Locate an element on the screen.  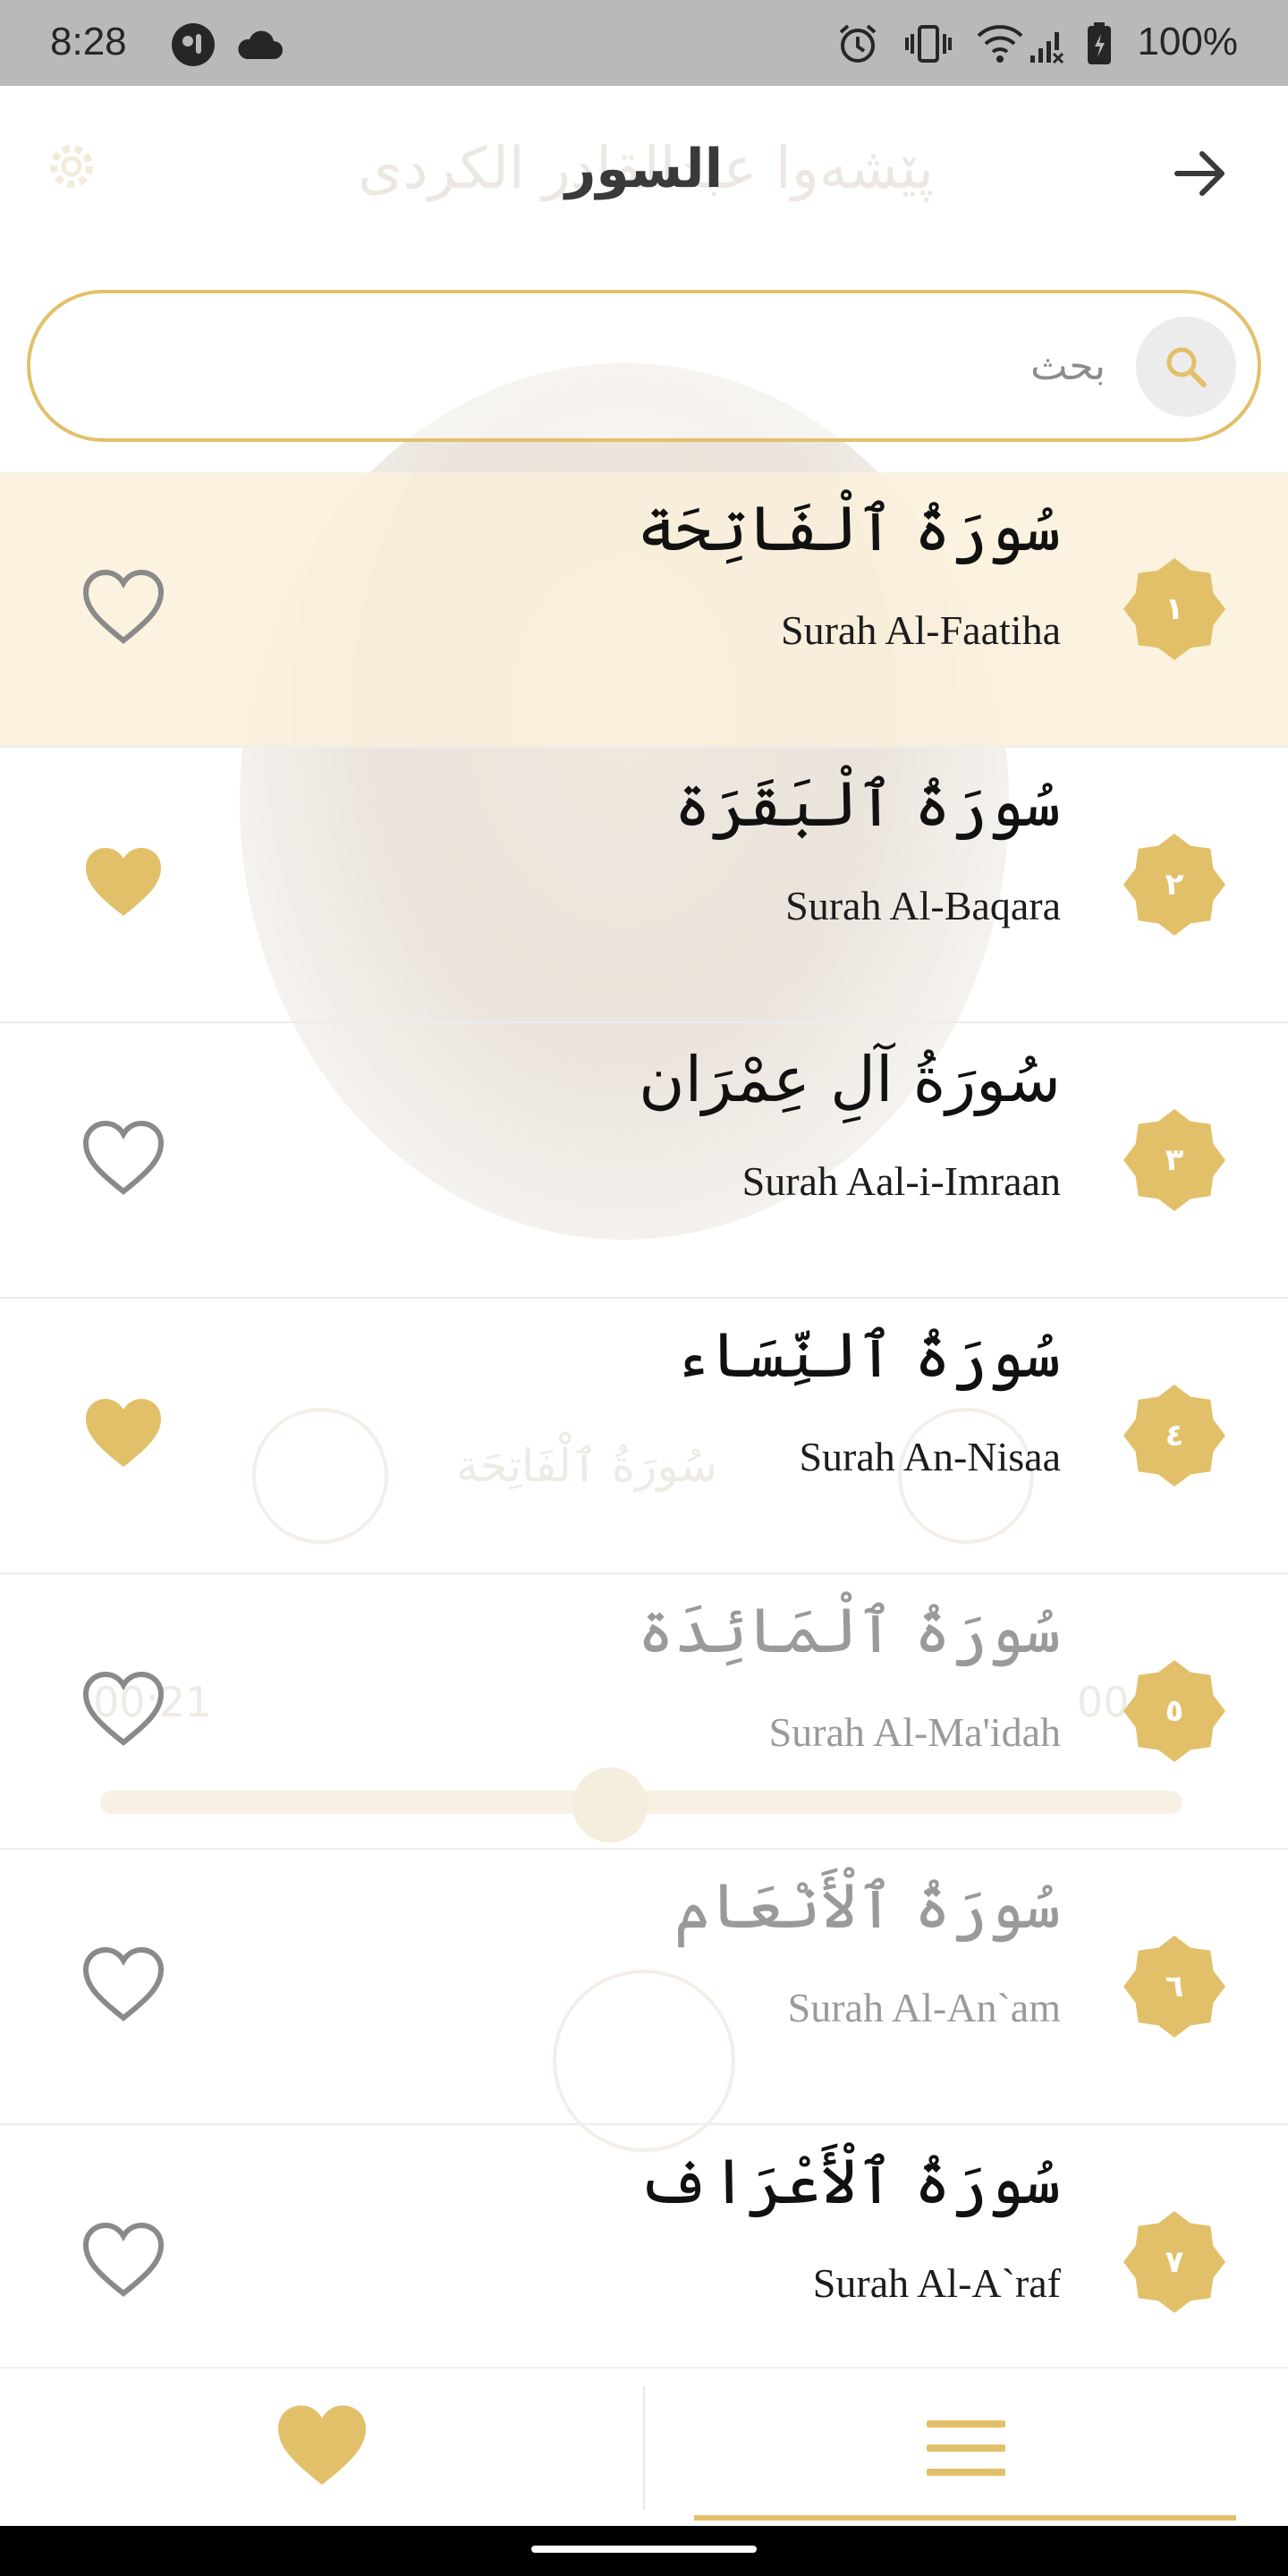
surah-arabic-name: سُورَةُ ٱلْمَائِدَة is located at coordinates (849, 1630).